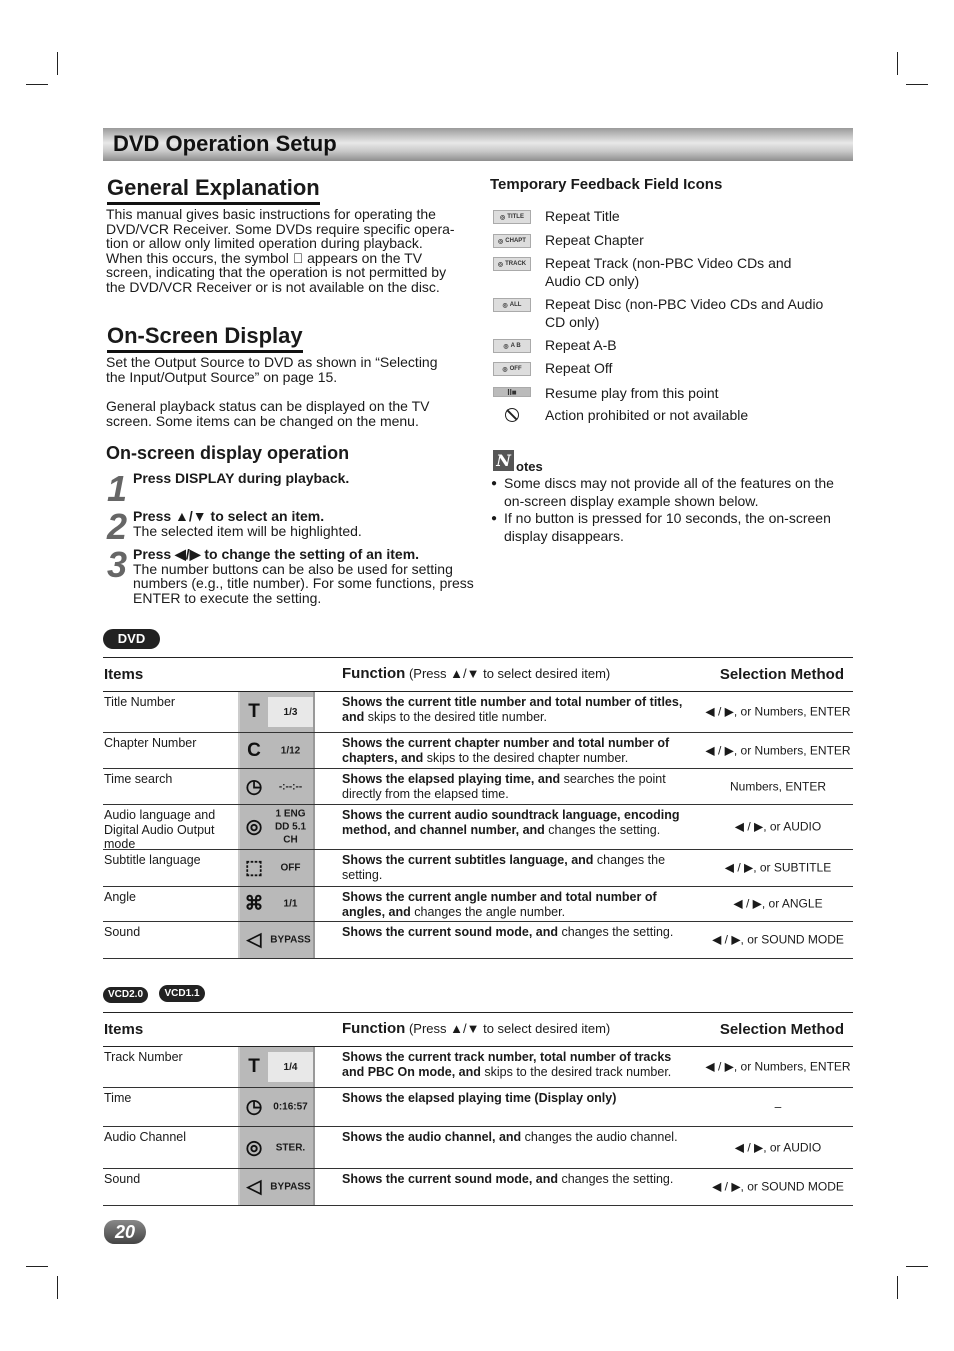 The width and height of the screenshot is (954, 1351). Describe the element at coordinates (254, 1066) in the screenshot. I see `track-icon: T` at that location.